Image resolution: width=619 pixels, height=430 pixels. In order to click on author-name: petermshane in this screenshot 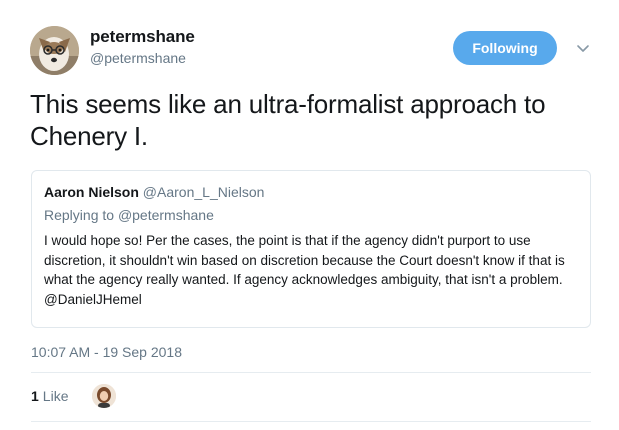, I will do `click(142, 37)`.